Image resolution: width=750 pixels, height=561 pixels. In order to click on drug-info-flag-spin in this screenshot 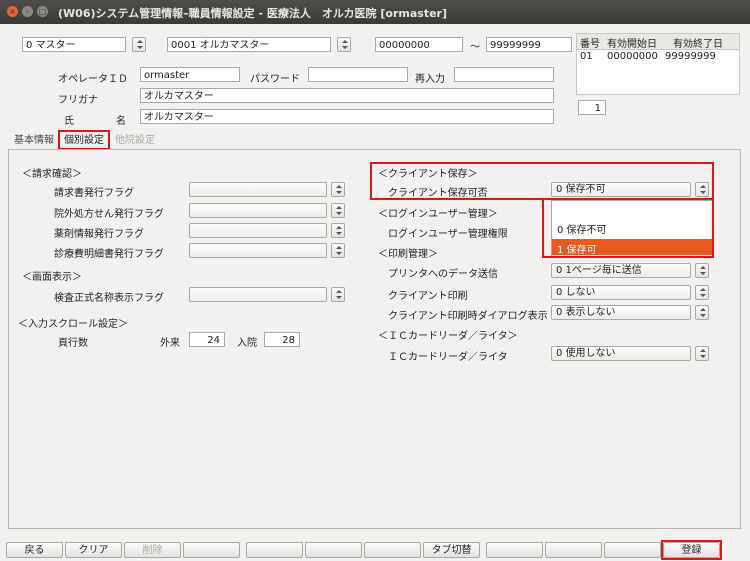, I will do `click(338, 230)`.